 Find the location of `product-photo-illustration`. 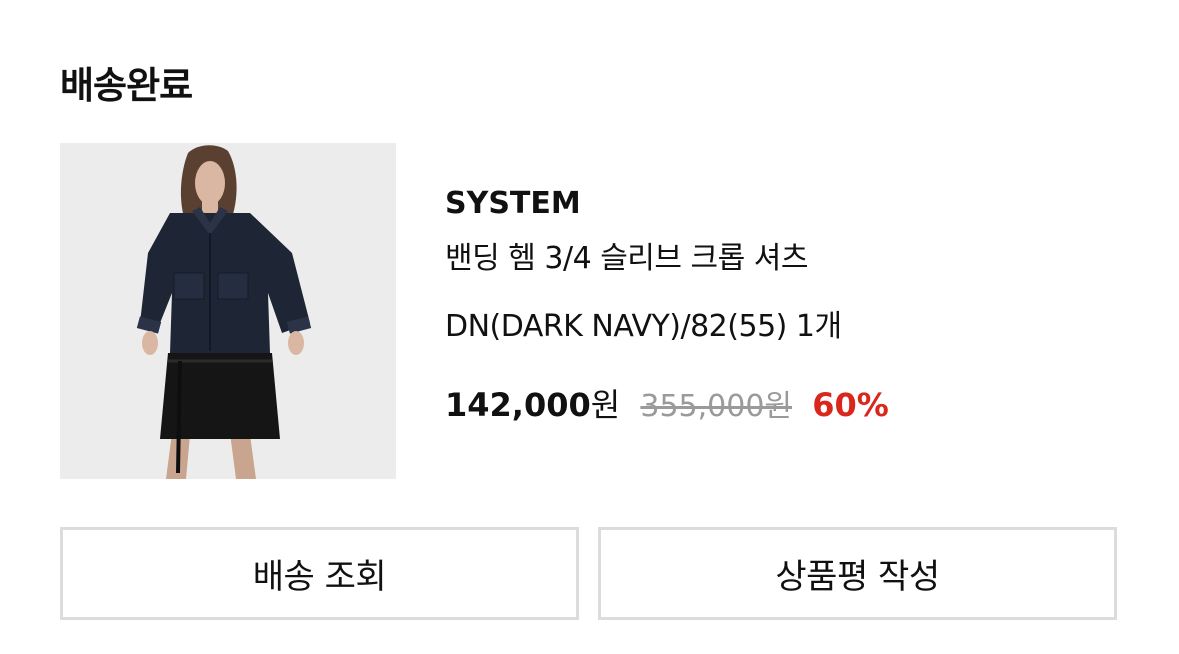

product-photo-illustration is located at coordinates (228, 311).